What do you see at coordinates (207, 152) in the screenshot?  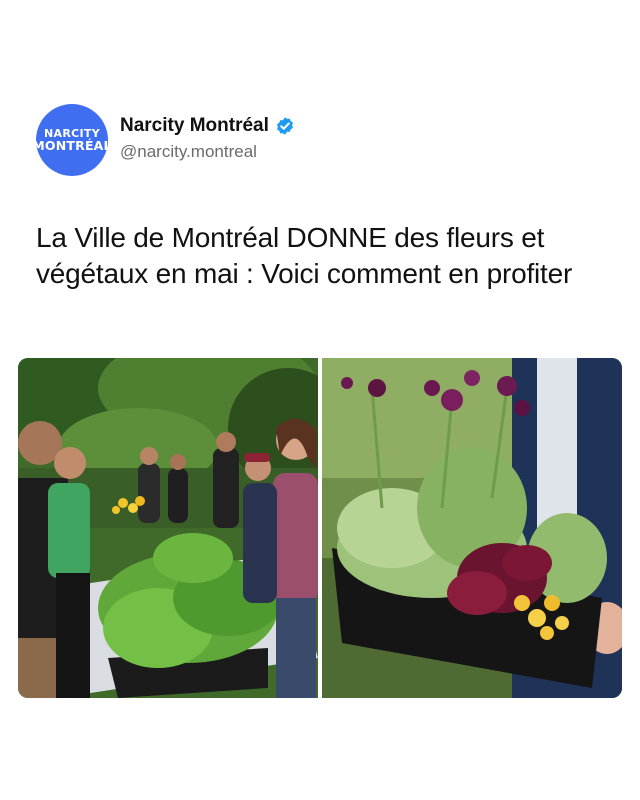 I see `account-handle: @narcity.montreal` at bounding box center [207, 152].